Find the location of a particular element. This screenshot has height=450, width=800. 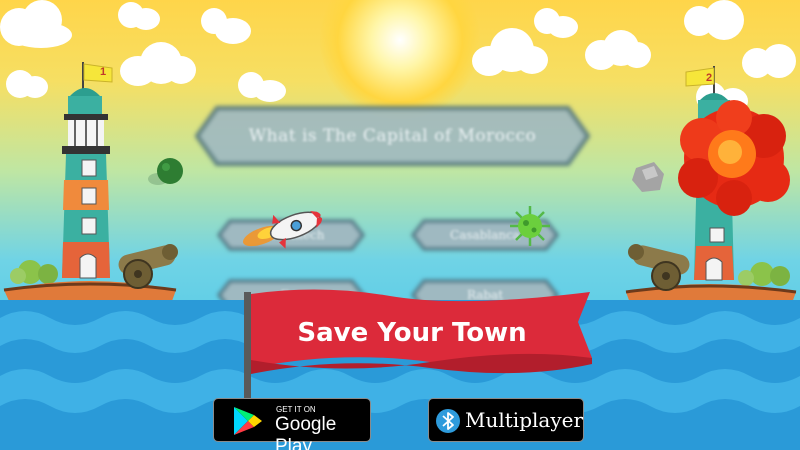

google-play-icon is located at coordinates (248, 421).